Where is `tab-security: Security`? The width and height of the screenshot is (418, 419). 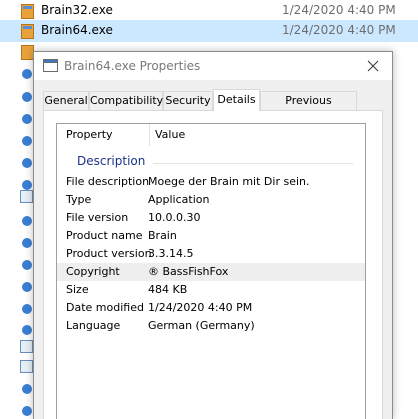 tab-security: Security is located at coordinates (188, 100).